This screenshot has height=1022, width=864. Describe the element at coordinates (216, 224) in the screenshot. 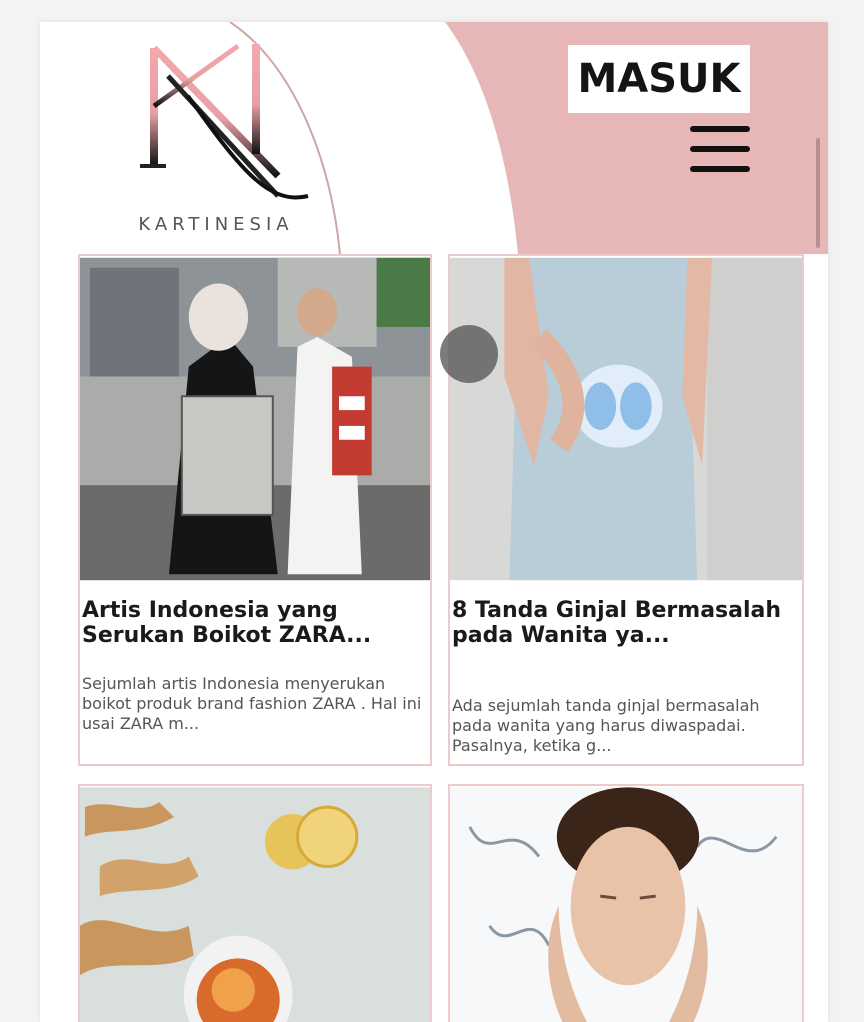

I see `brand-name: KARTINESIA` at that location.